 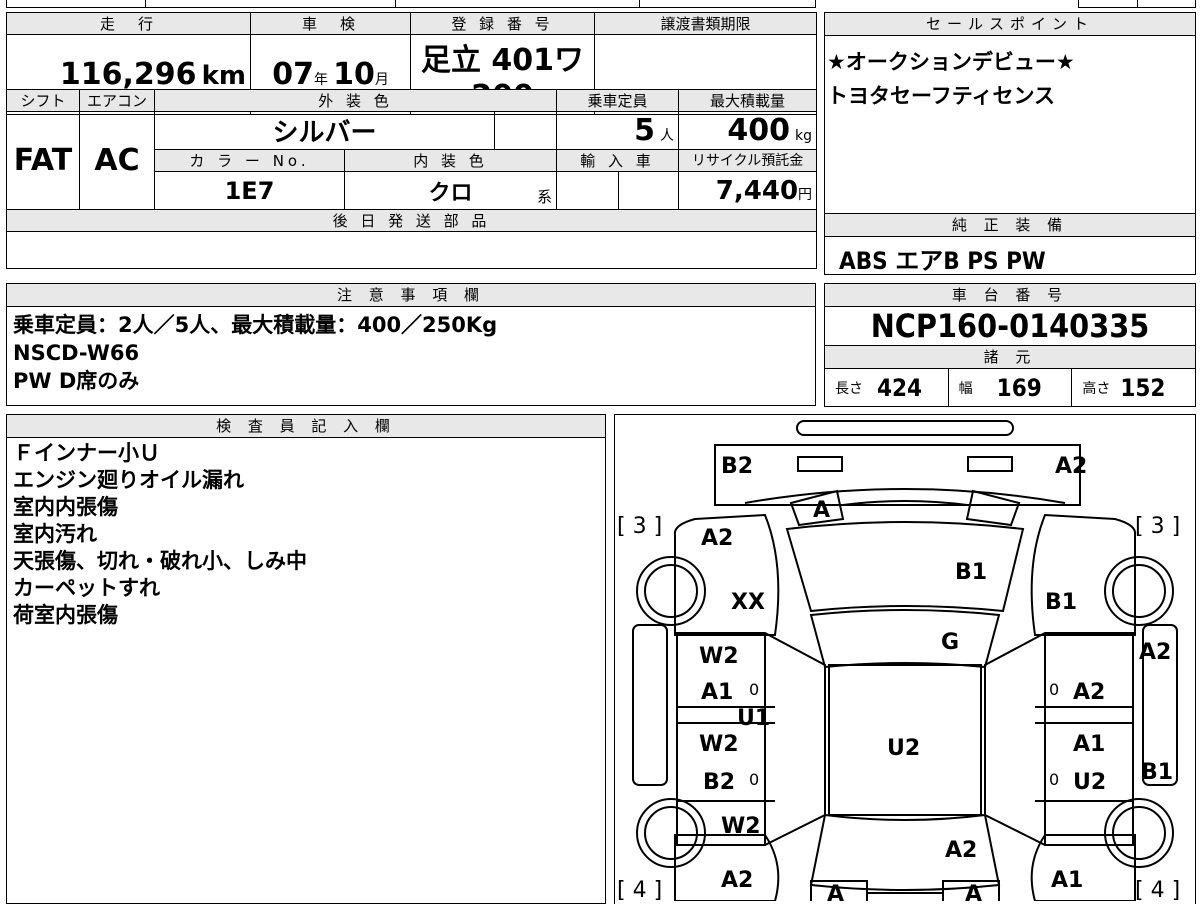 I want to click on left-headlight, so click(x=820, y=464).